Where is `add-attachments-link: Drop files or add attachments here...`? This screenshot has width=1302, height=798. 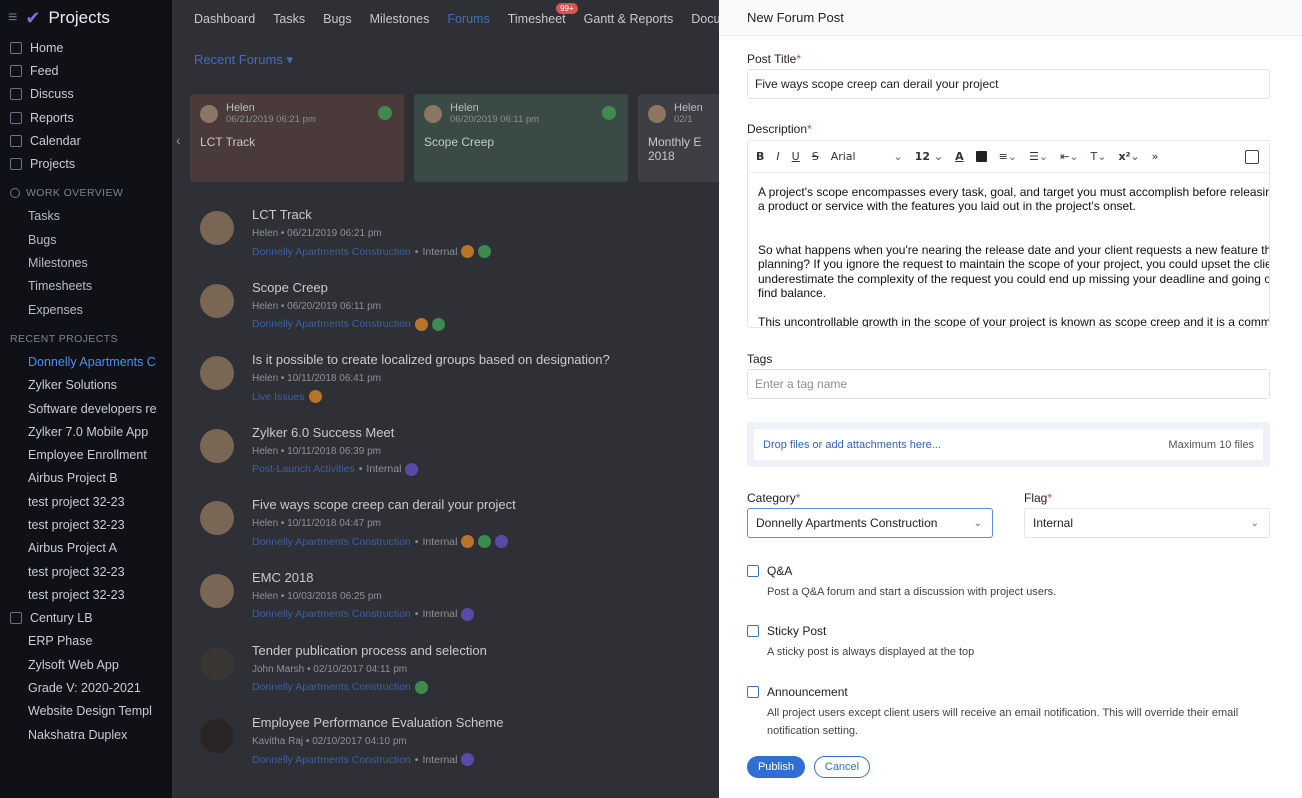
add-attachments-link: Drop files or add attachments here... is located at coordinates (852, 445).